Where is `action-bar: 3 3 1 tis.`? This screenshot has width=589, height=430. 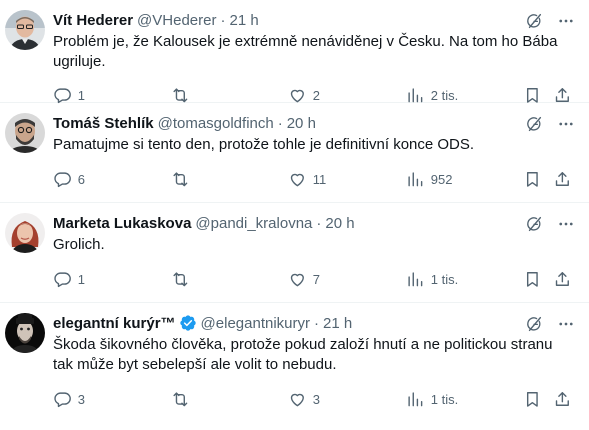
action-bar: 3 3 1 tis. is located at coordinates (315, 399).